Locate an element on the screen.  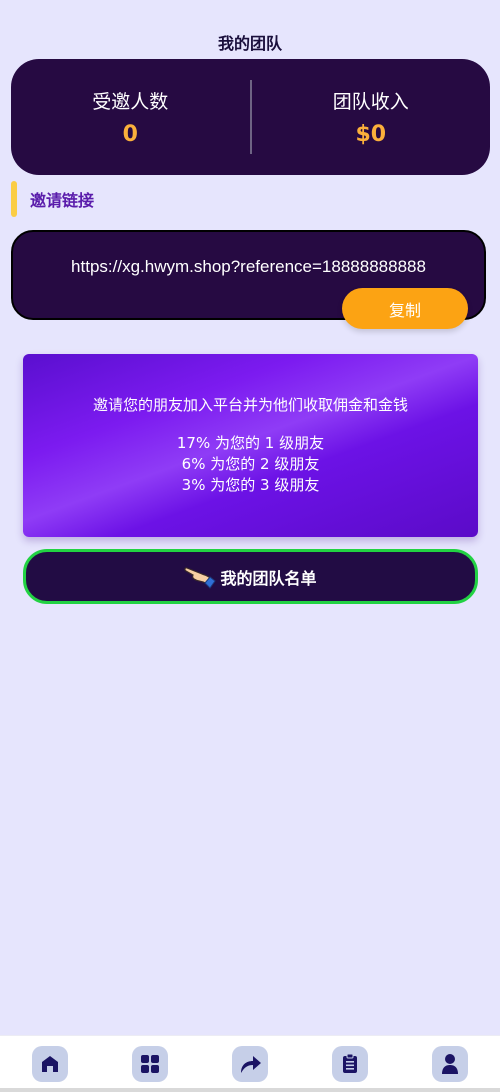
income-label: 团队收入 is located at coordinates (370, 102).